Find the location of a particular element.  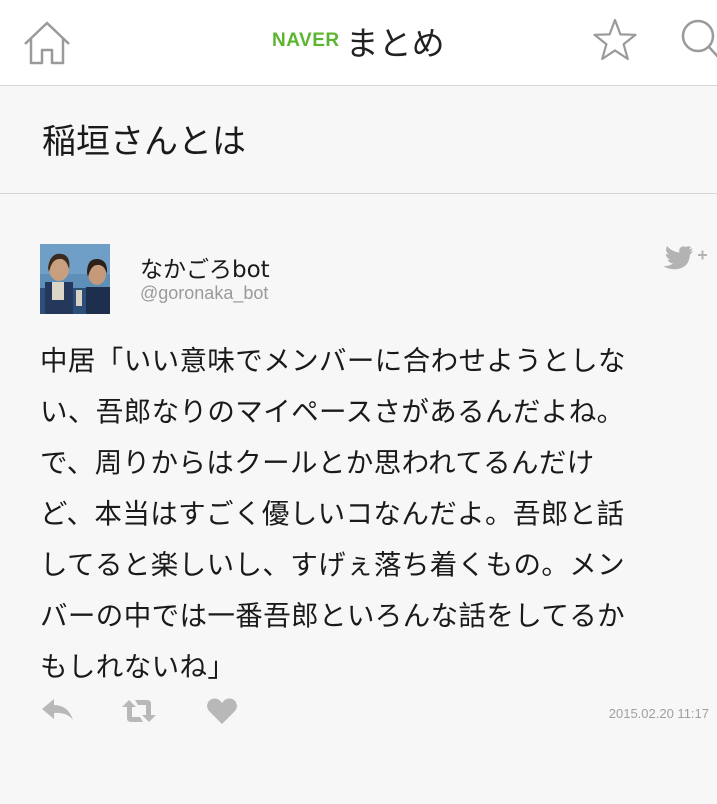

tweet-text-line: バーの中では一番吾郎といろんな話をしてるか is located at coordinates (333, 616).